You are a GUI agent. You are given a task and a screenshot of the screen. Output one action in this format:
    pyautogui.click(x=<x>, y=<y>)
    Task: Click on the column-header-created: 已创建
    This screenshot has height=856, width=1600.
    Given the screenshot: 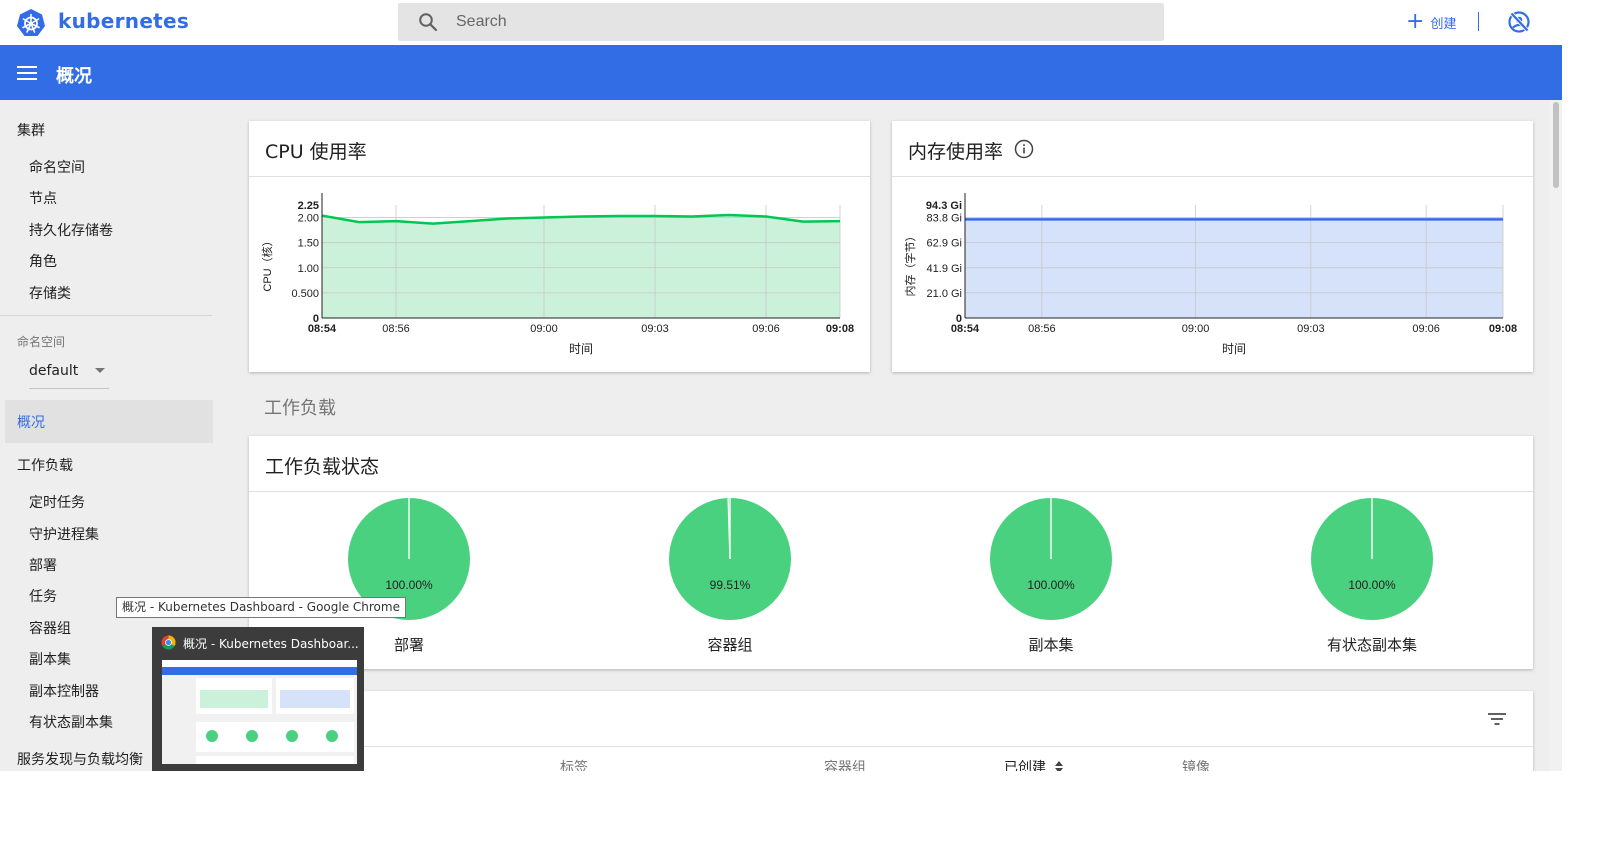 What is the action you would take?
    pyautogui.click(x=1034, y=764)
    